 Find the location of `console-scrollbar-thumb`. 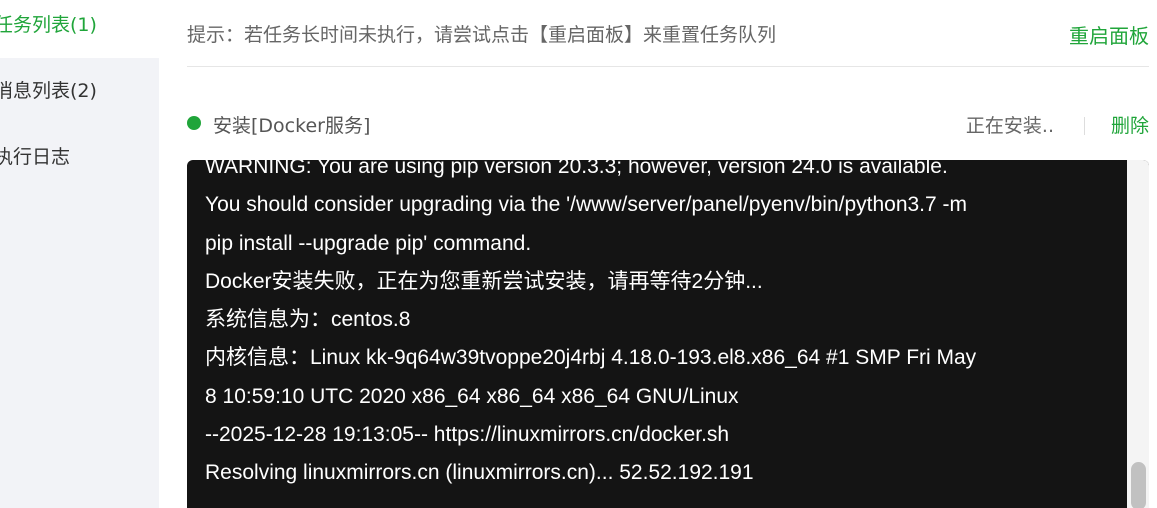

console-scrollbar-thumb is located at coordinates (1138, 485).